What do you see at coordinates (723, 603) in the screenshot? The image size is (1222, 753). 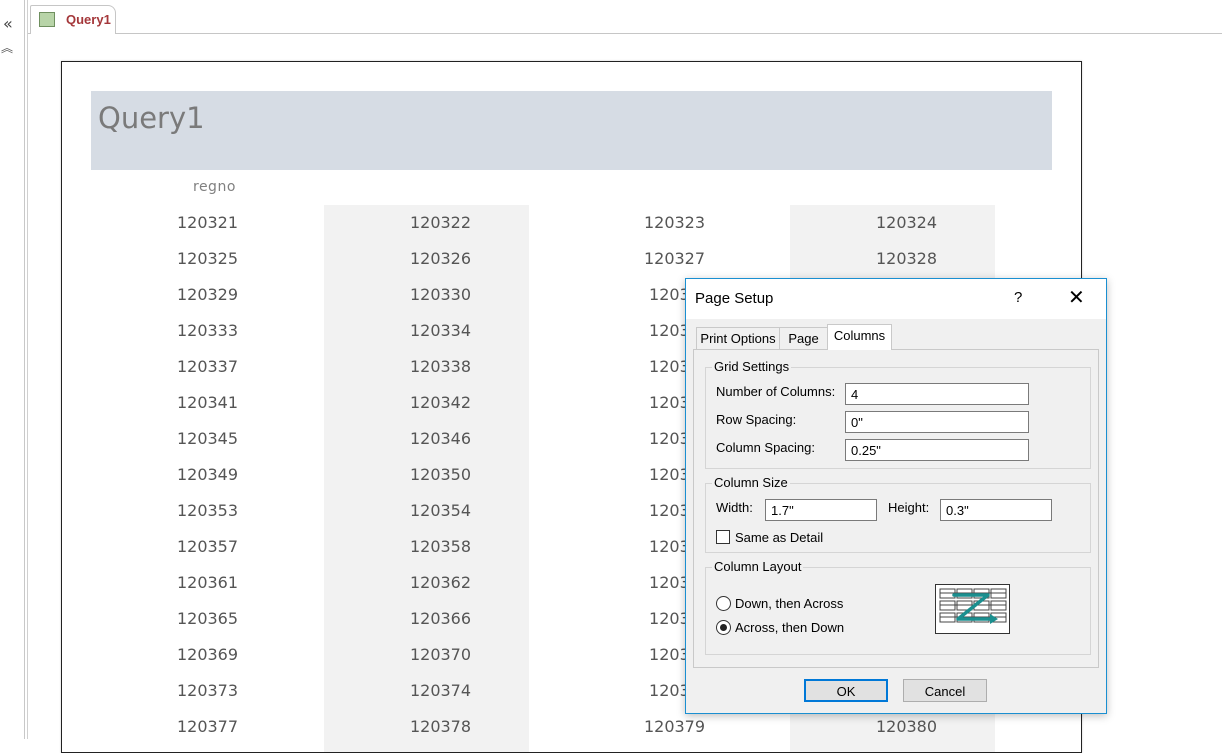 I see `down-then-across-radio` at bounding box center [723, 603].